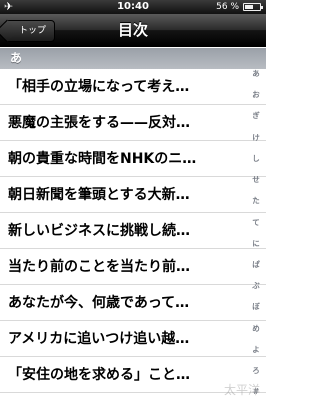 The width and height of the screenshot is (320, 400). What do you see at coordinates (256, 95) in the screenshot?
I see `index-char: お` at bounding box center [256, 95].